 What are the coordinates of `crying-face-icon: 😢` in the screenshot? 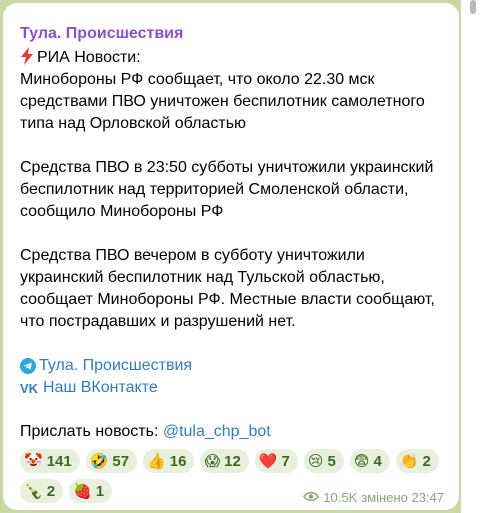 It's located at (315, 461).